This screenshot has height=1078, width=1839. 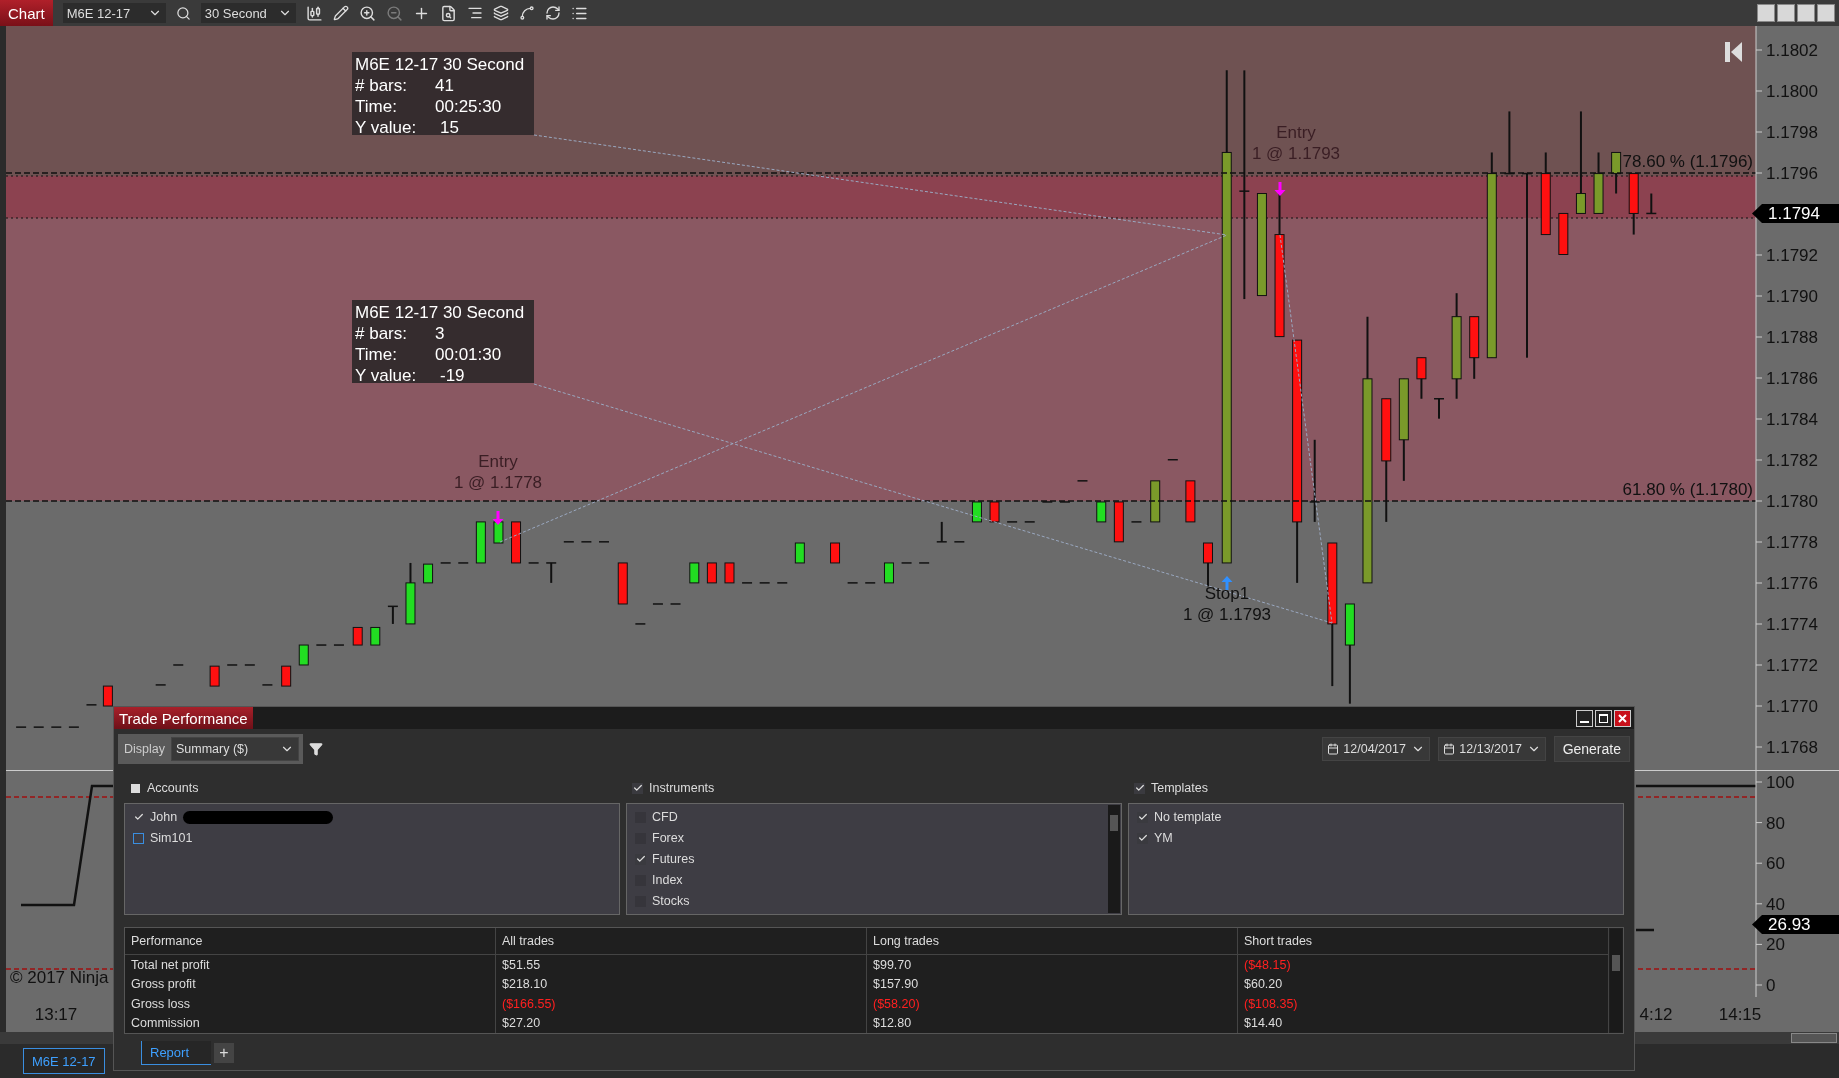 What do you see at coordinates (526, 13) in the screenshot?
I see `line-nodes-icon` at bounding box center [526, 13].